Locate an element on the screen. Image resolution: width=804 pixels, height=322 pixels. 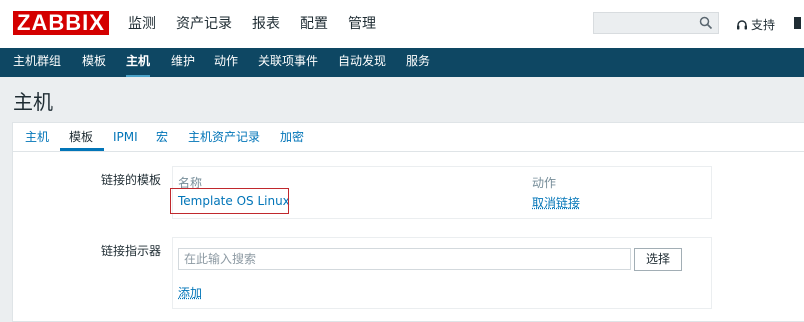
tab-encryption: 加密 is located at coordinates (292, 137).